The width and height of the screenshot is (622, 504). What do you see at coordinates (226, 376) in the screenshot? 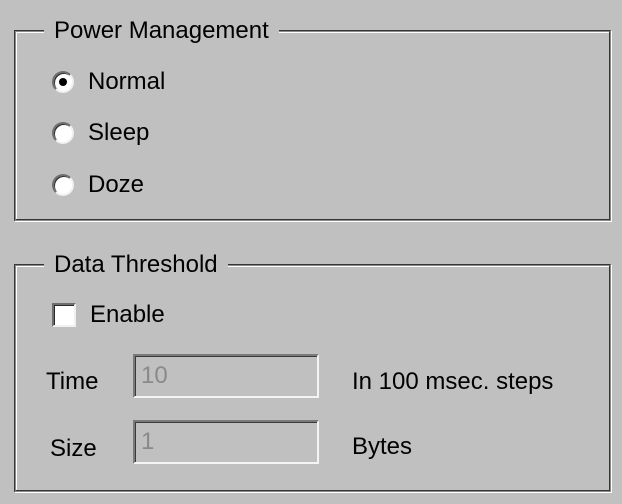
I see `time-input: 10` at bounding box center [226, 376].